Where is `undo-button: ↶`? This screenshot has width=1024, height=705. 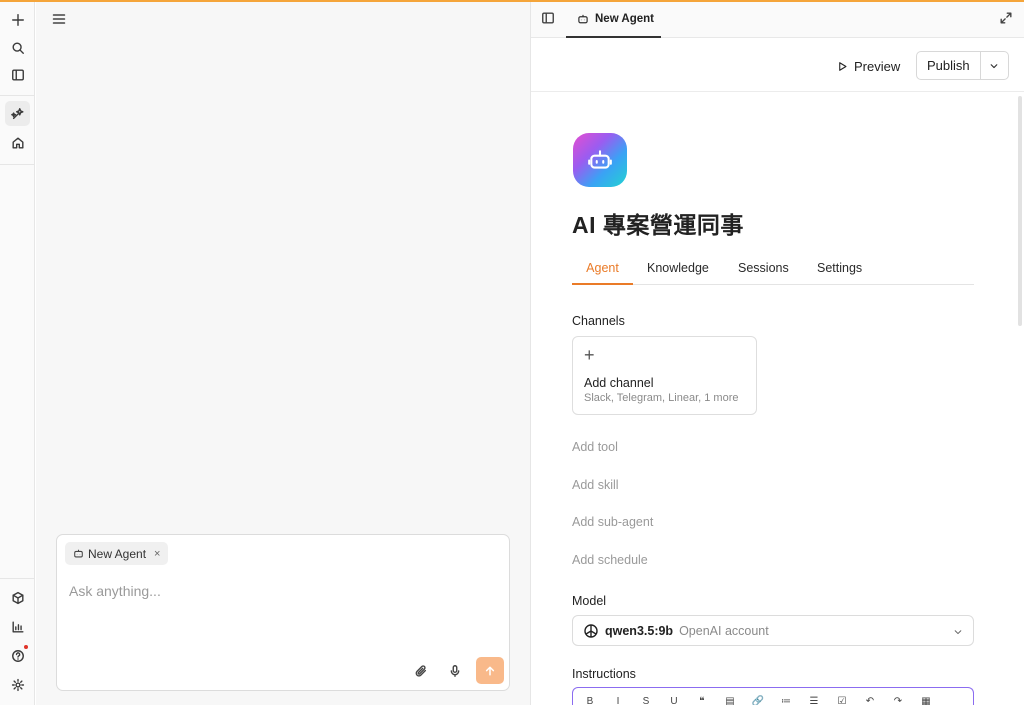
undo-button: ↶ is located at coordinates (870, 700).